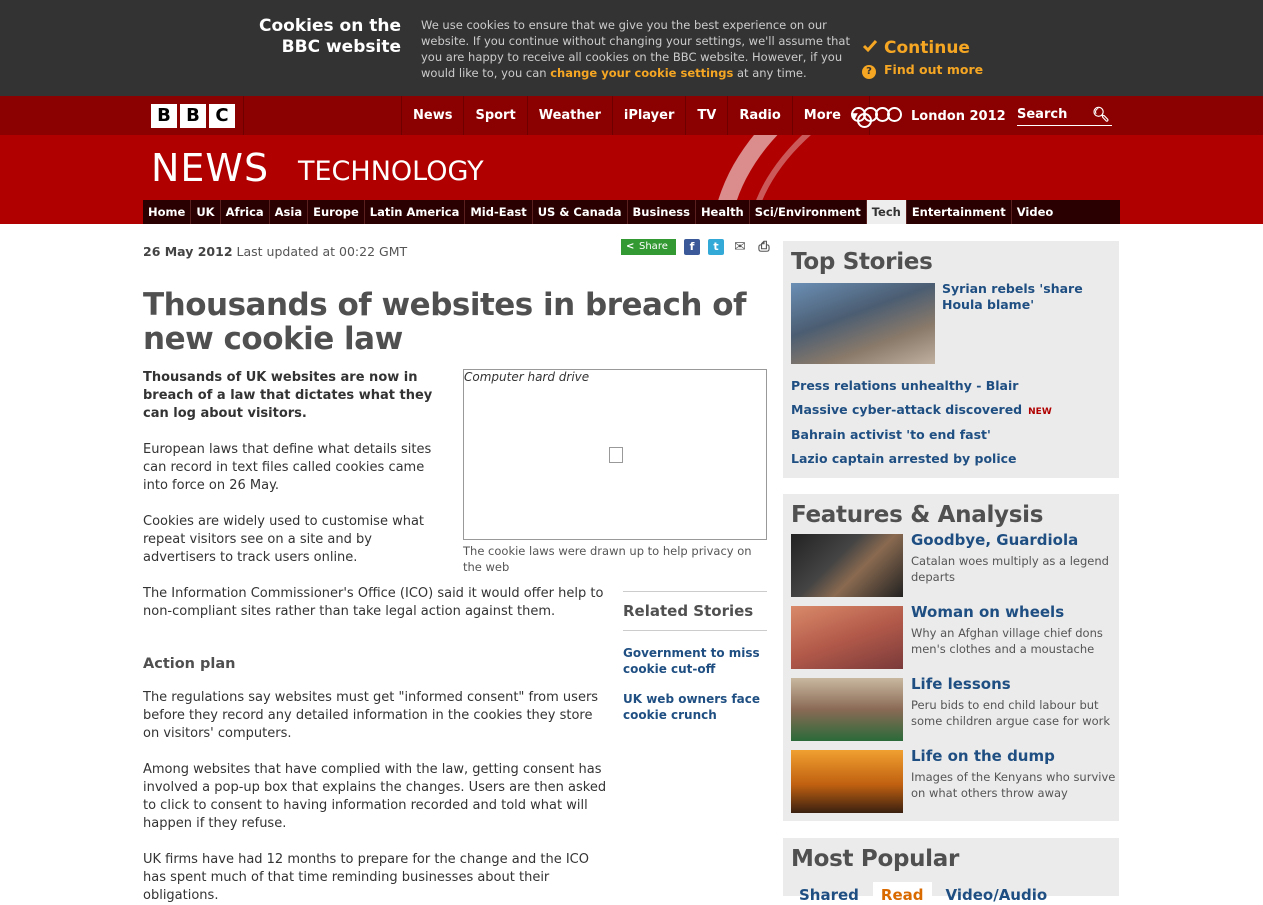 Image resolution: width=1263 pixels, height=905 pixels. What do you see at coordinates (580, 212) in the screenshot?
I see `subnav-us-canada: US & Canada` at bounding box center [580, 212].